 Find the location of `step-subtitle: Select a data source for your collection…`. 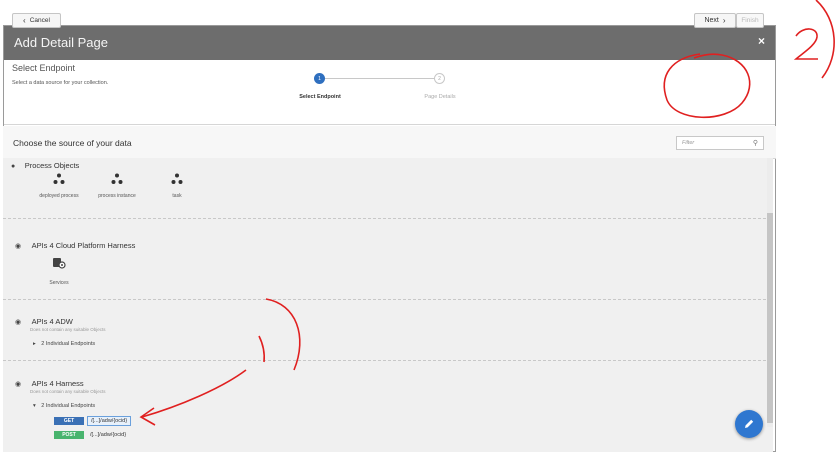

step-subtitle: Select a data source for your collection… is located at coordinates (60, 83).